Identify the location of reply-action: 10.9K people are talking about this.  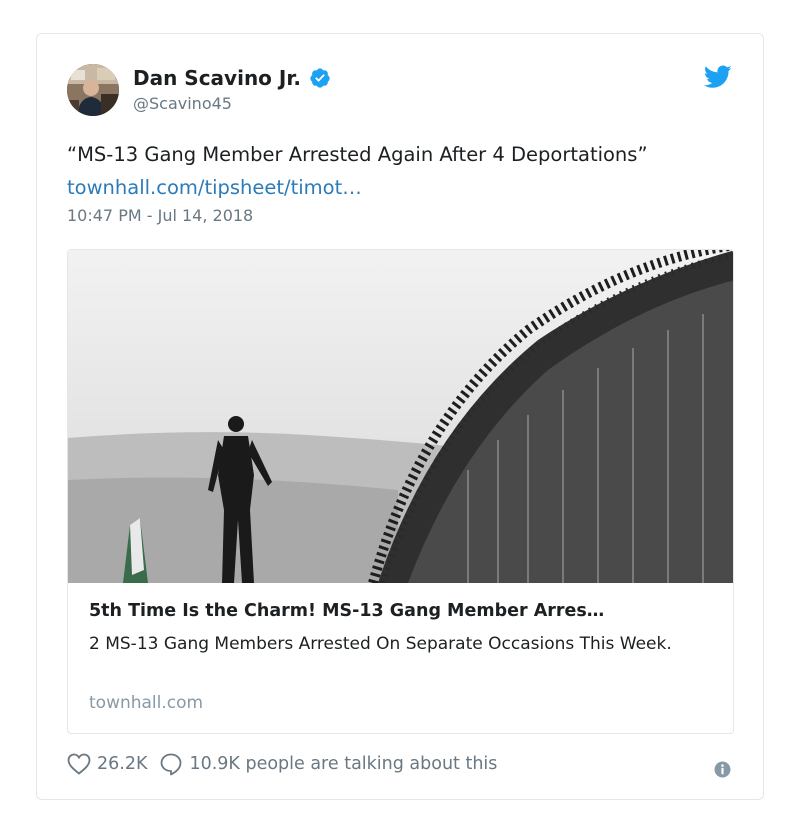
(328, 764).